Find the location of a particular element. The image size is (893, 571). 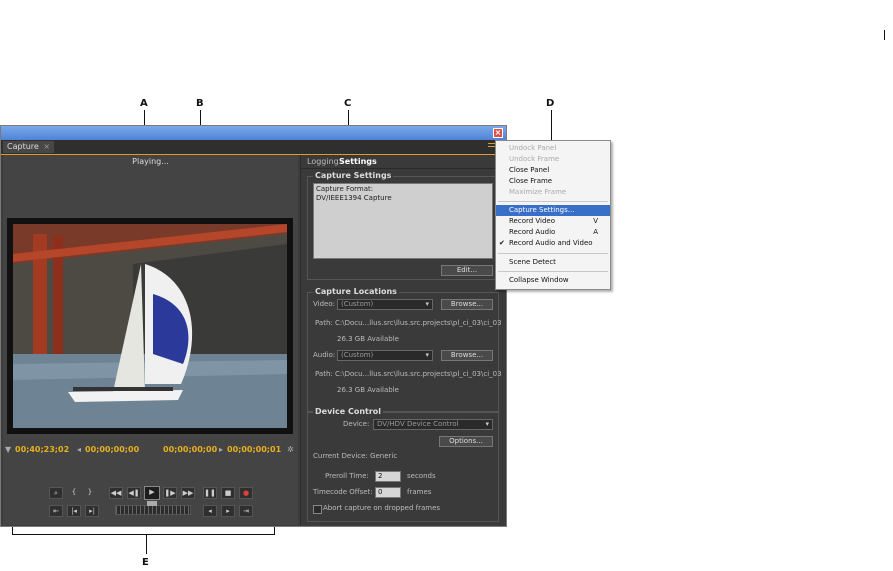

menu-item-record-audio: Record Audio A is located at coordinates (553, 232).